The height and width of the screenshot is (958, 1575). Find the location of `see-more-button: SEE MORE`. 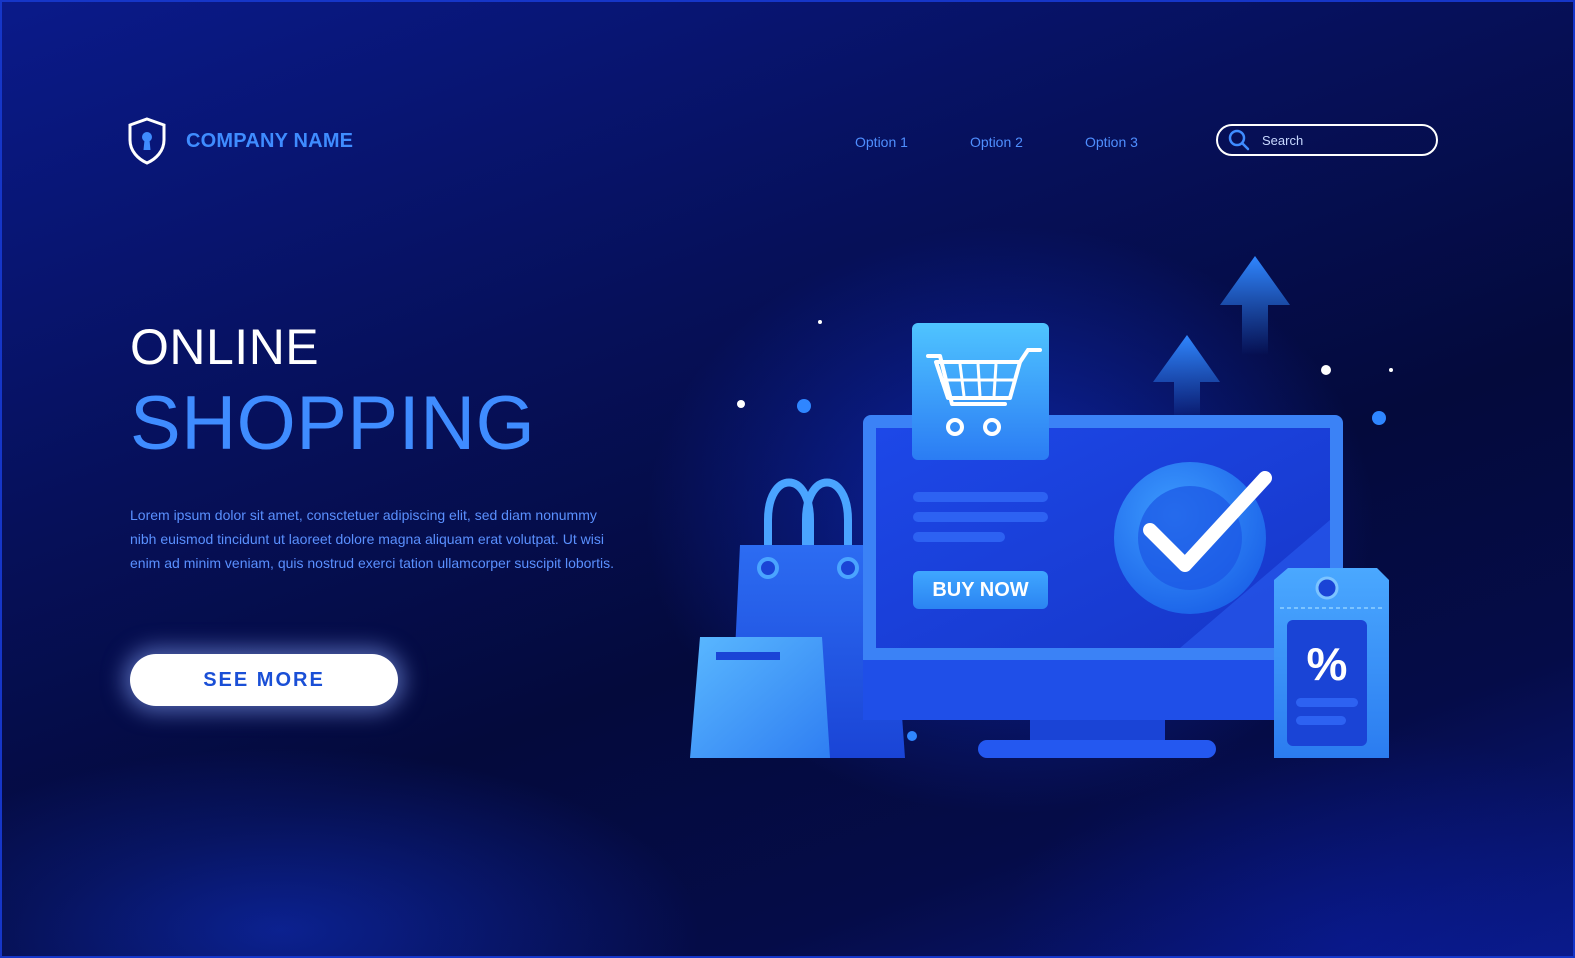

see-more-button: SEE MORE is located at coordinates (264, 680).